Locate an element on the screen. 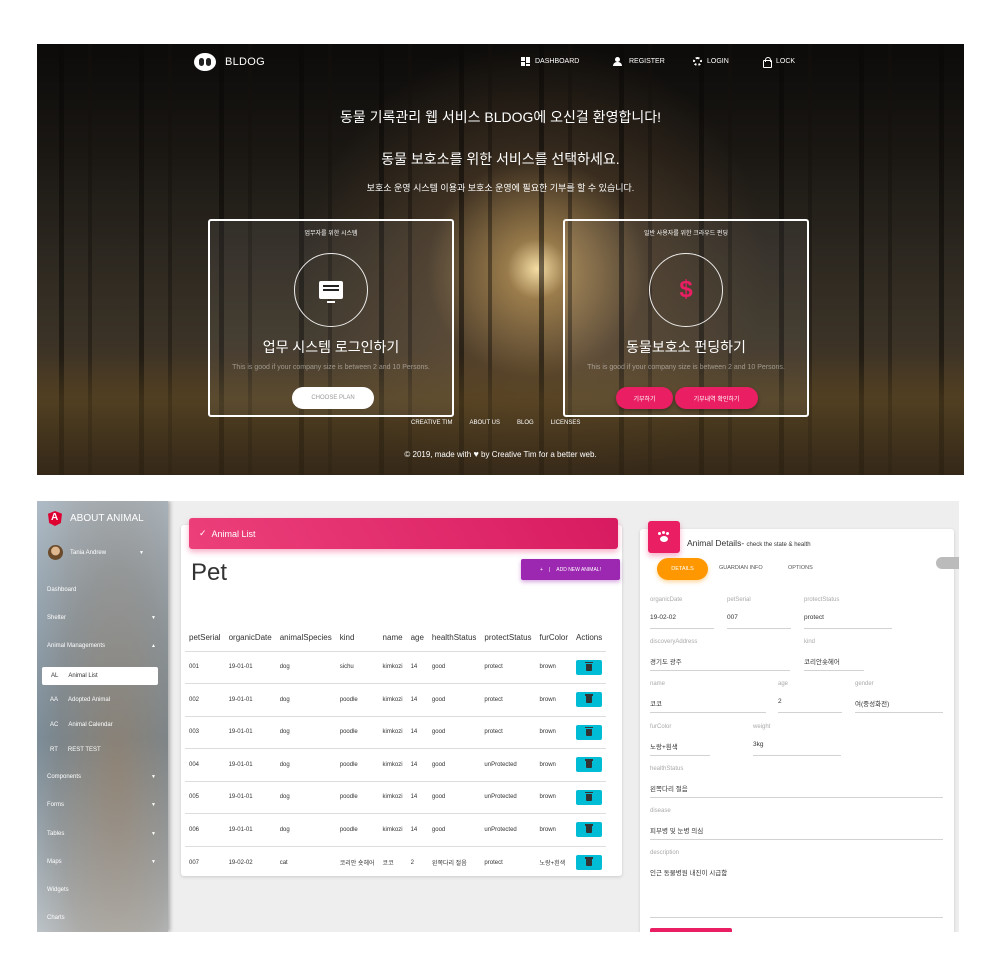  fingerprint-icon is located at coordinates (697, 61).